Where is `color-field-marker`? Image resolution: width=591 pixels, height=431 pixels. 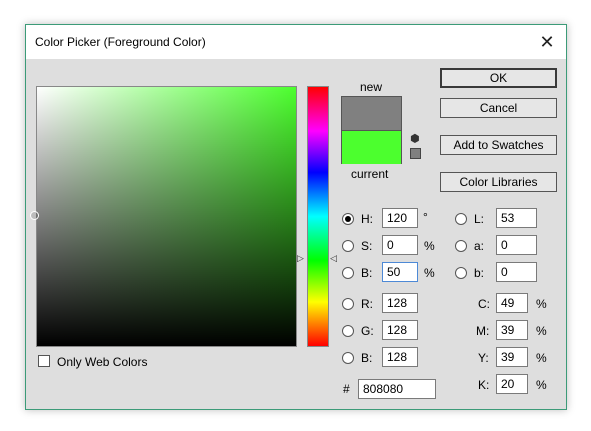
color-field-marker is located at coordinates (34, 215).